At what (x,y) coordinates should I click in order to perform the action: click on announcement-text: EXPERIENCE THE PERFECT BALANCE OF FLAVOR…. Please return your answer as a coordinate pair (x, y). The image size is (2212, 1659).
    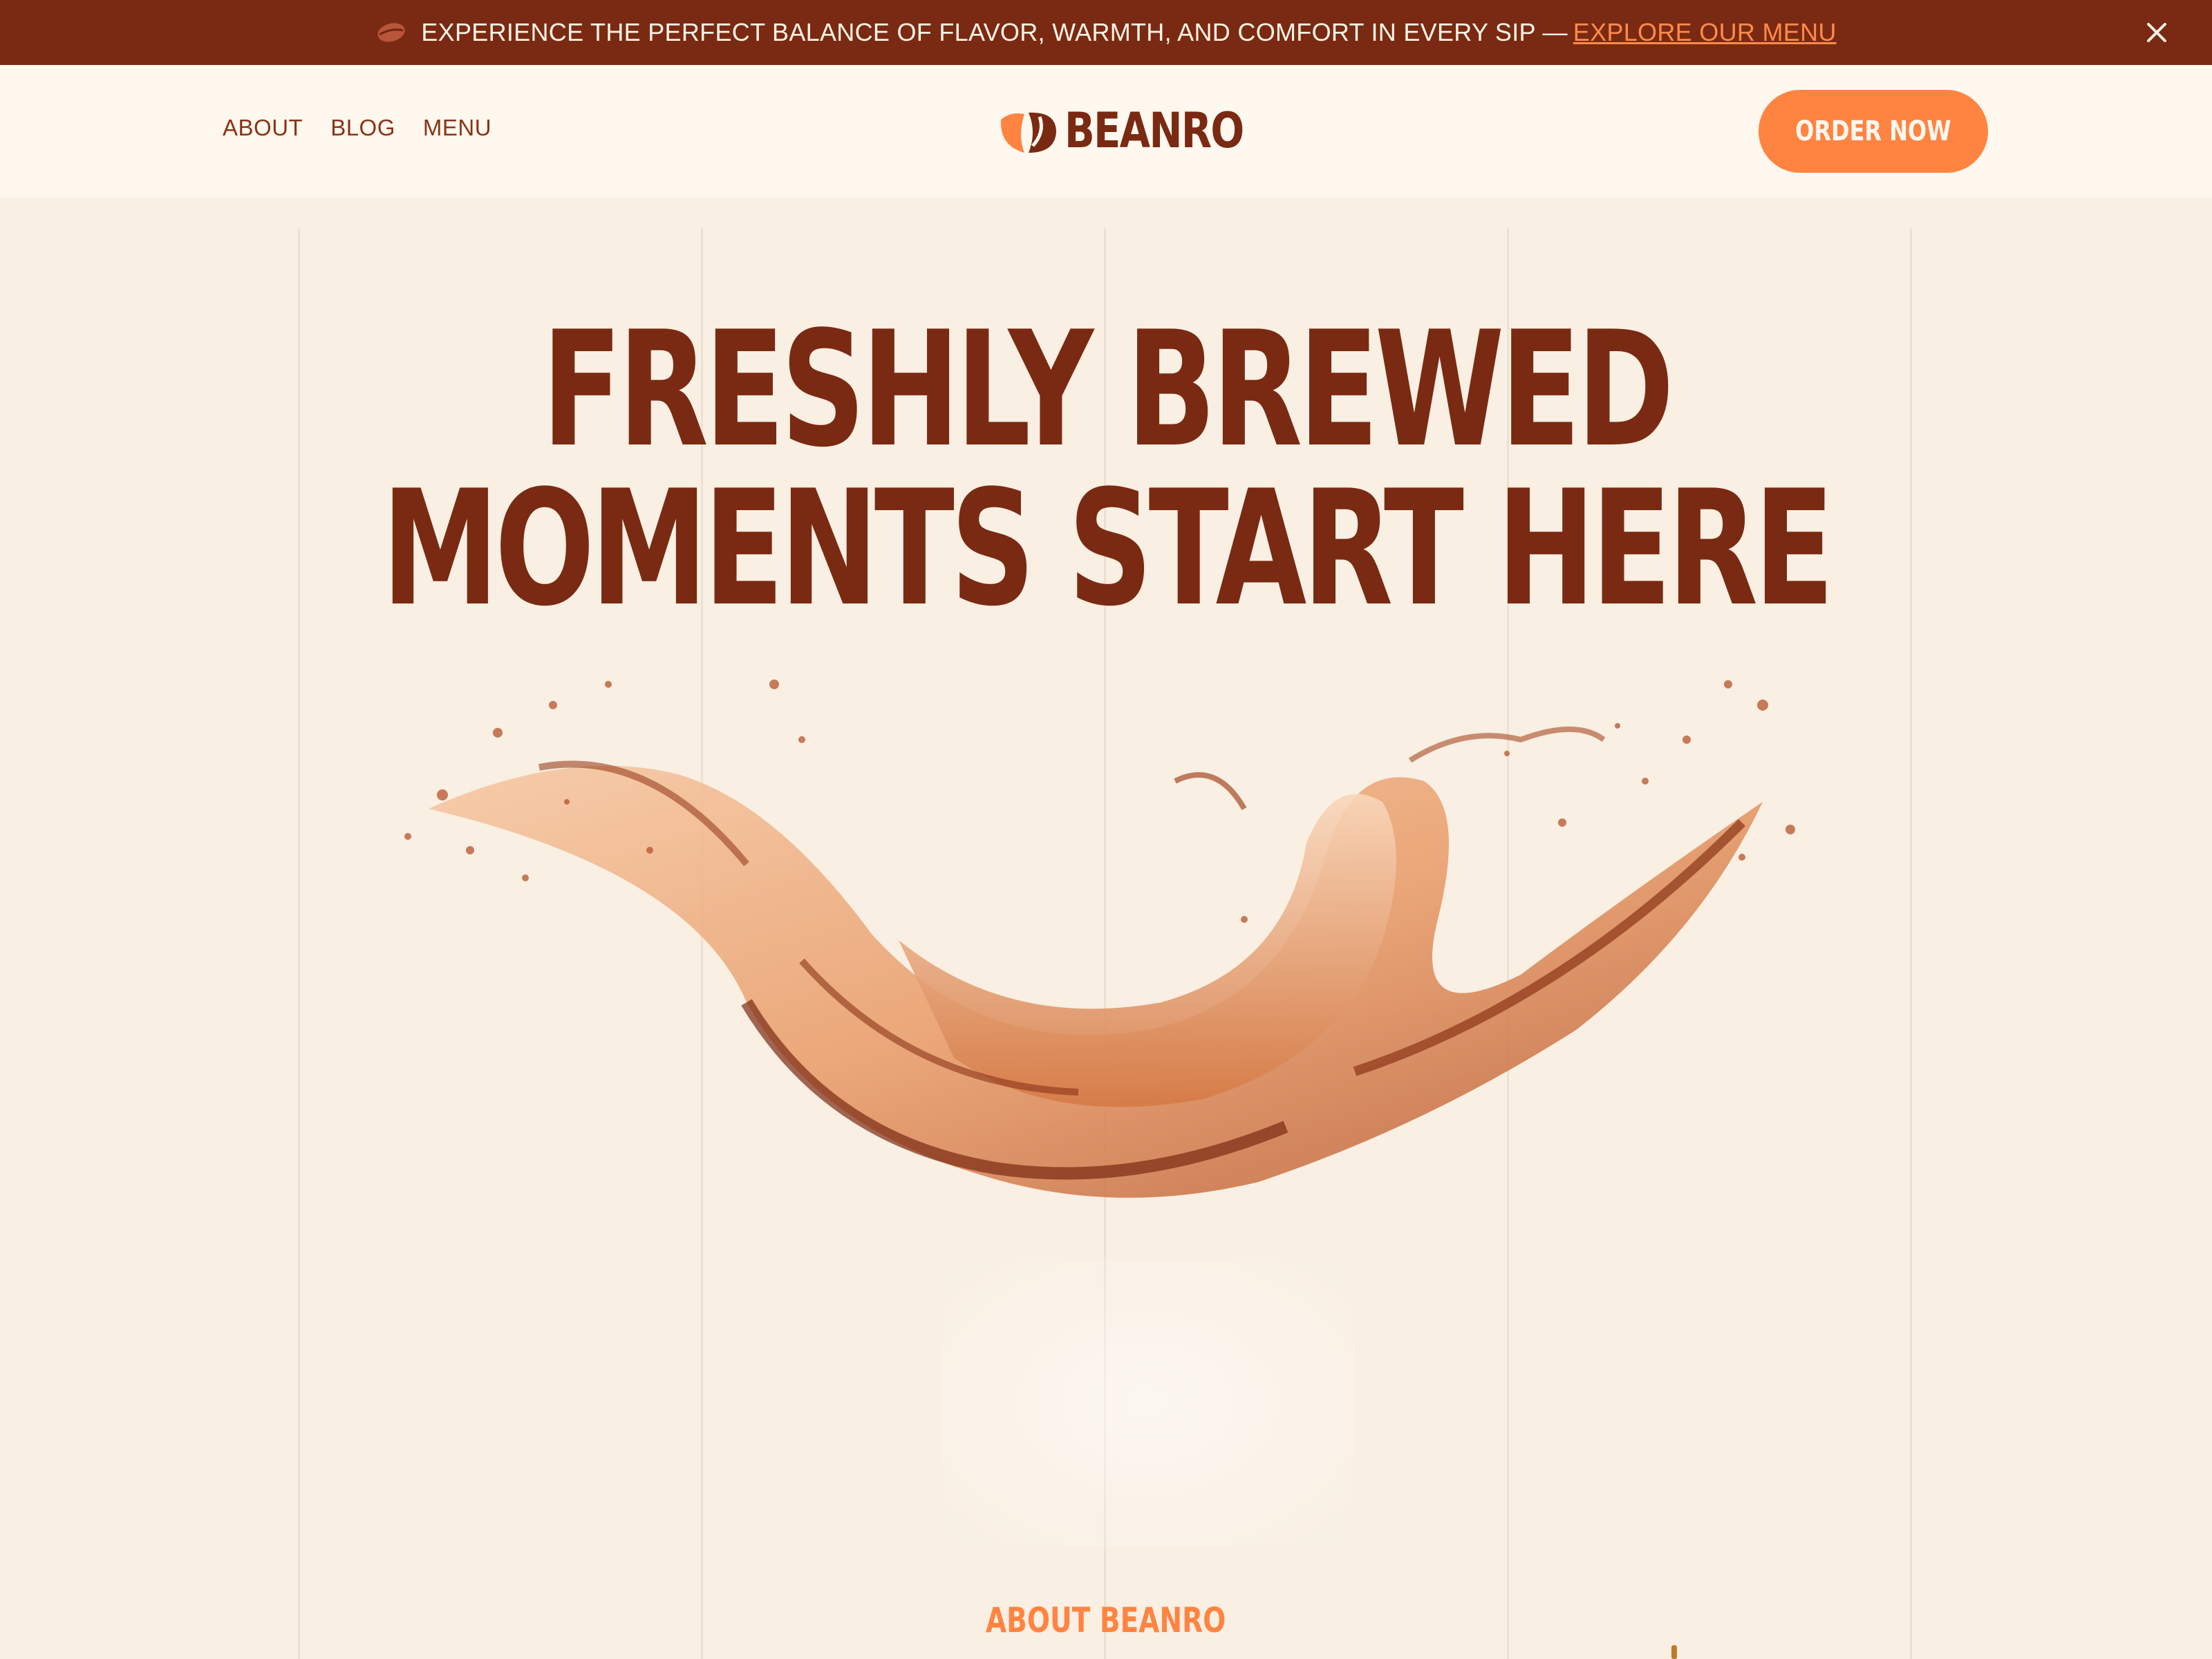
    Looking at the image, I should click on (995, 32).